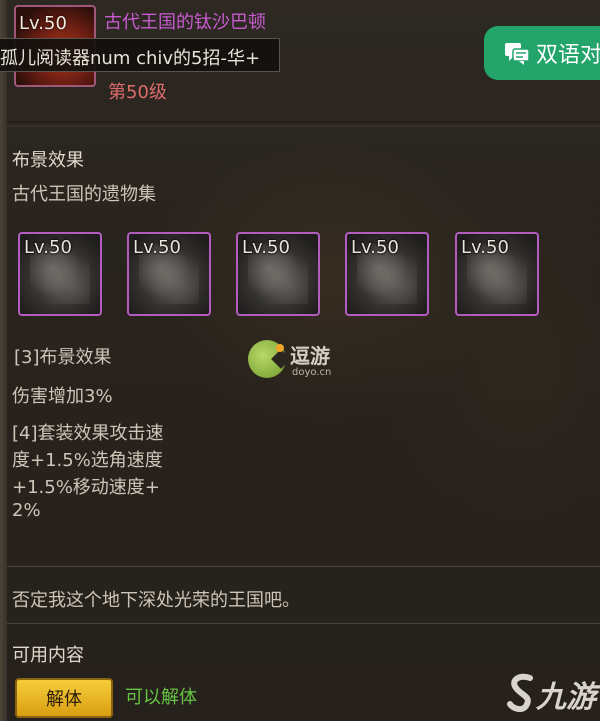  Describe the element at coordinates (84, 194) in the screenshot. I see `set-name: 古代王国的遗物集` at that location.